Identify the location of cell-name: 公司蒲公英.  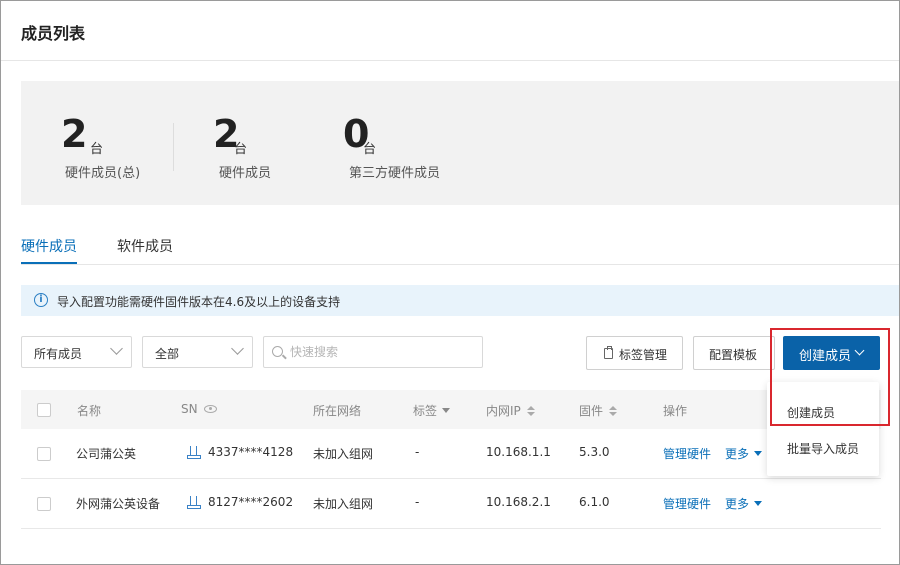
(106, 454).